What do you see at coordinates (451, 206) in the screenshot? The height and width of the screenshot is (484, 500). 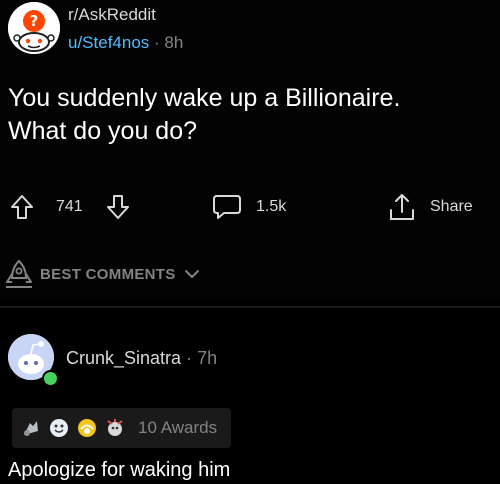 I see `share-label: Share` at bounding box center [451, 206].